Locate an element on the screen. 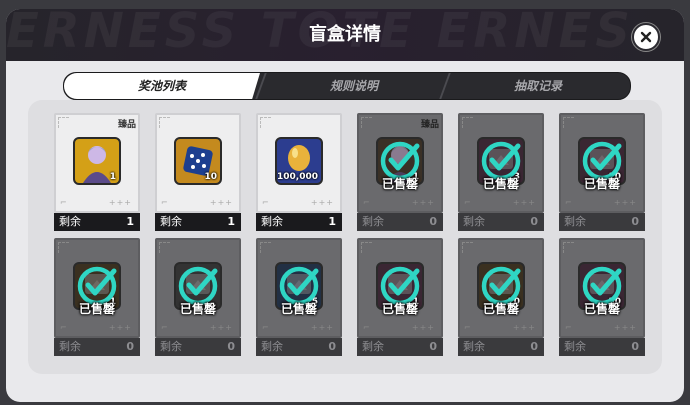 This screenshot has height=405, width=690. item-quantity: 100,000 is located at coordinates (297, 177).